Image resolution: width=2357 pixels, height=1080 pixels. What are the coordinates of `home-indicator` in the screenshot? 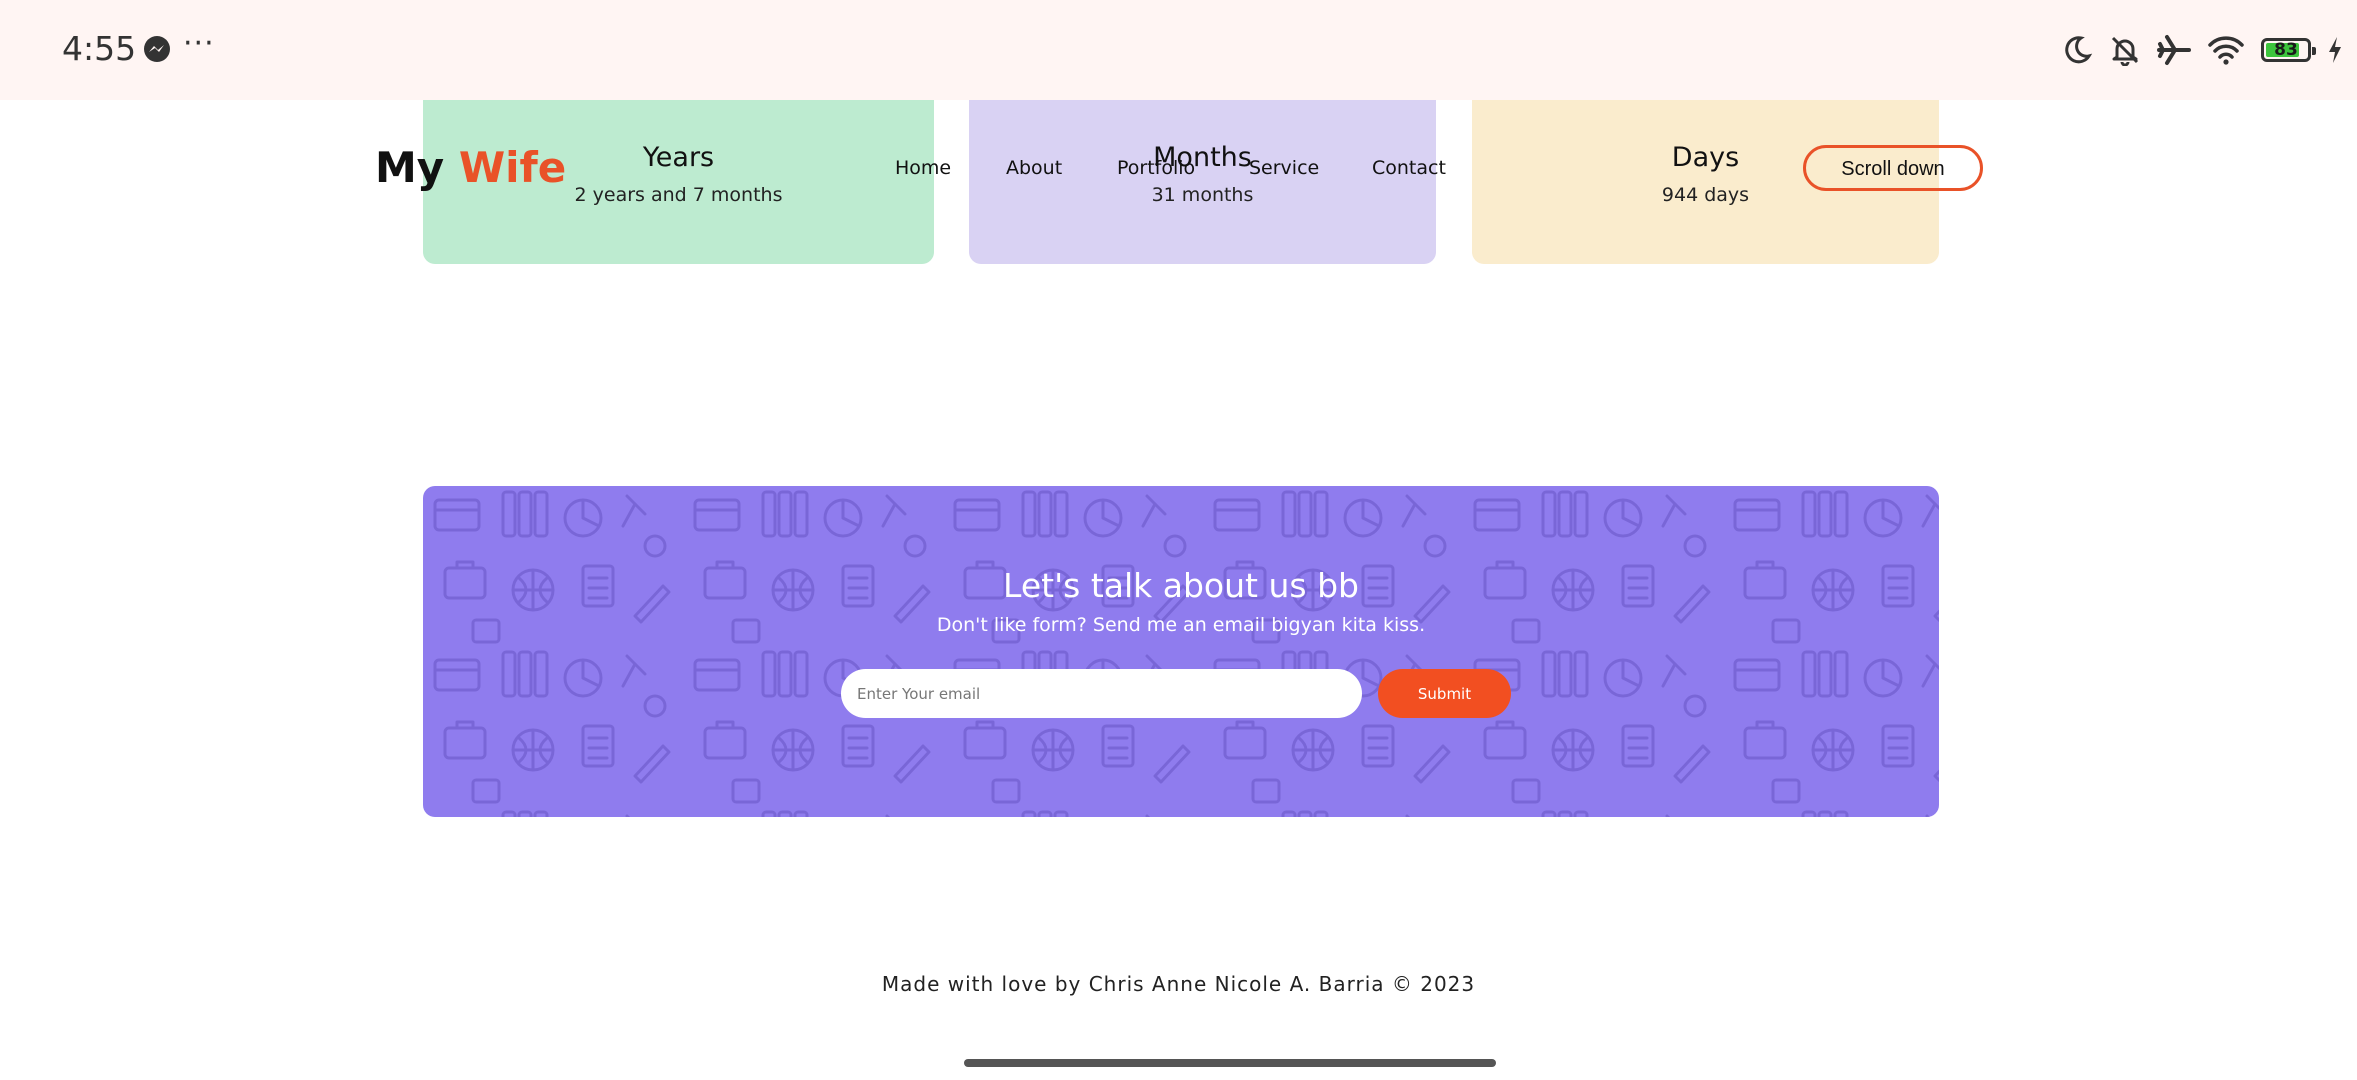 It's located at (1230, 1063).